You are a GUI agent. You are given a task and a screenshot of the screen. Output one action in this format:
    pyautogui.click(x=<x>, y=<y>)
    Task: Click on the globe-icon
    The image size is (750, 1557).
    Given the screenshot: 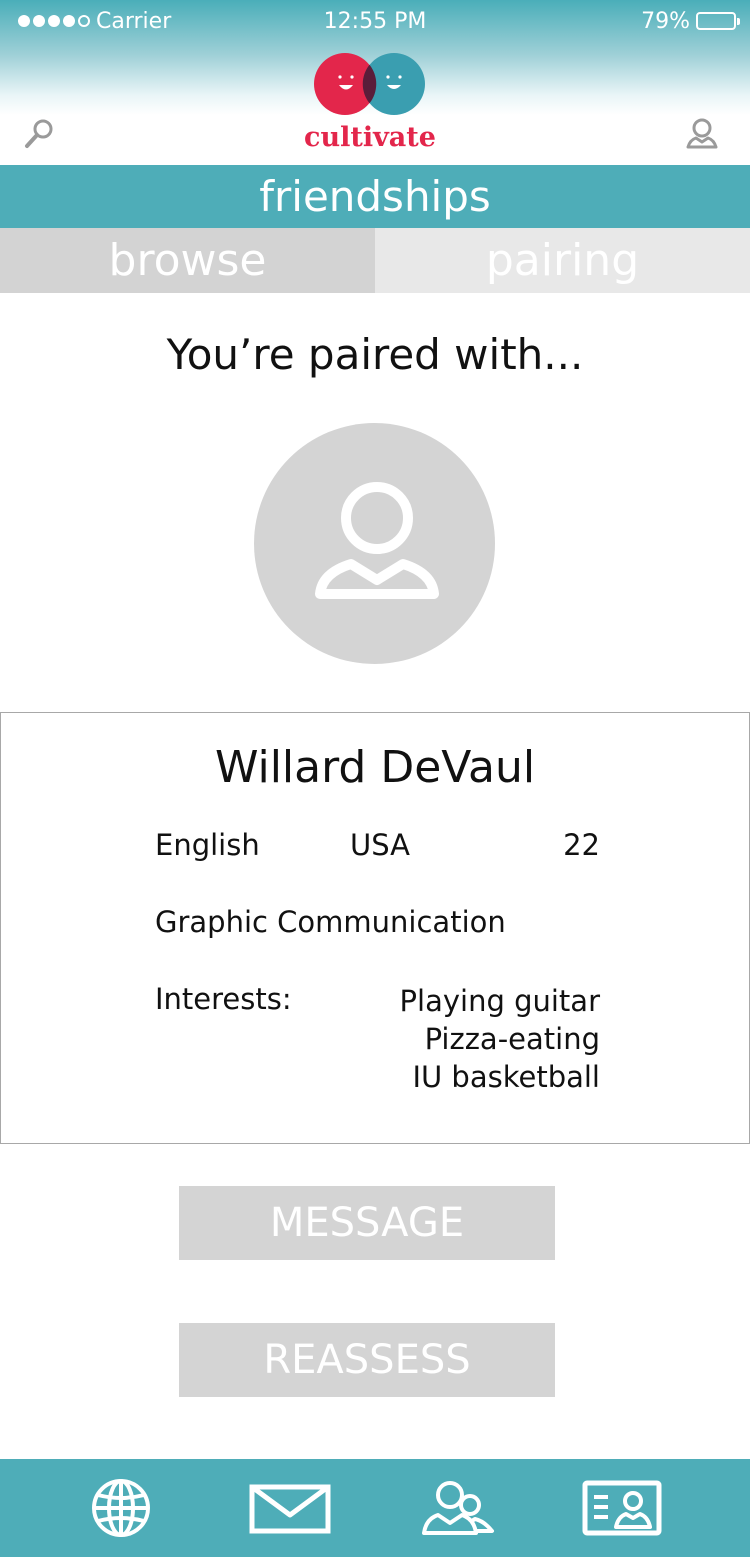 What is the action you would take?
    pyautogui.click(x=121, y=1508)
    